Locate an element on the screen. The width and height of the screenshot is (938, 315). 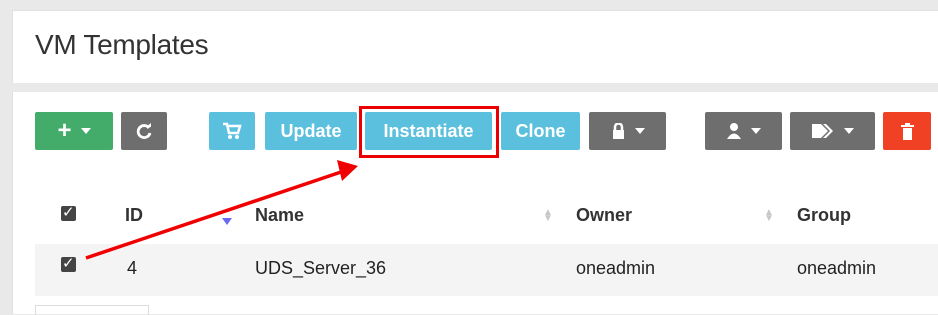
cart-icon is located at coordinates (232, 131).